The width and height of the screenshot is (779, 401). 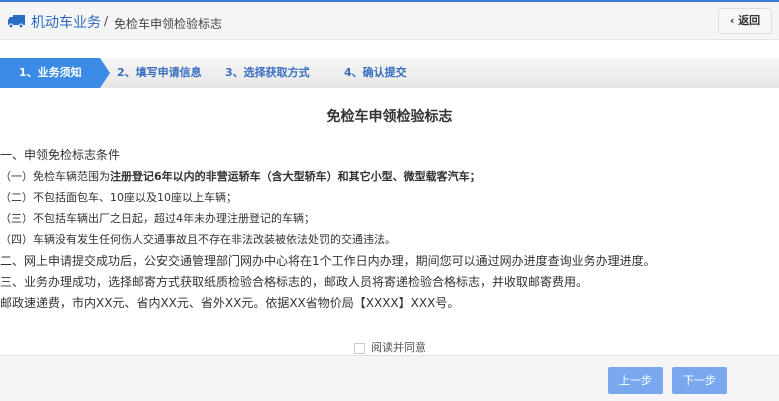 What do you see at coordinates (398, 347) in the screenshot?
I see `agree-label: 阅读并同意` at bounding box center [398, 347].